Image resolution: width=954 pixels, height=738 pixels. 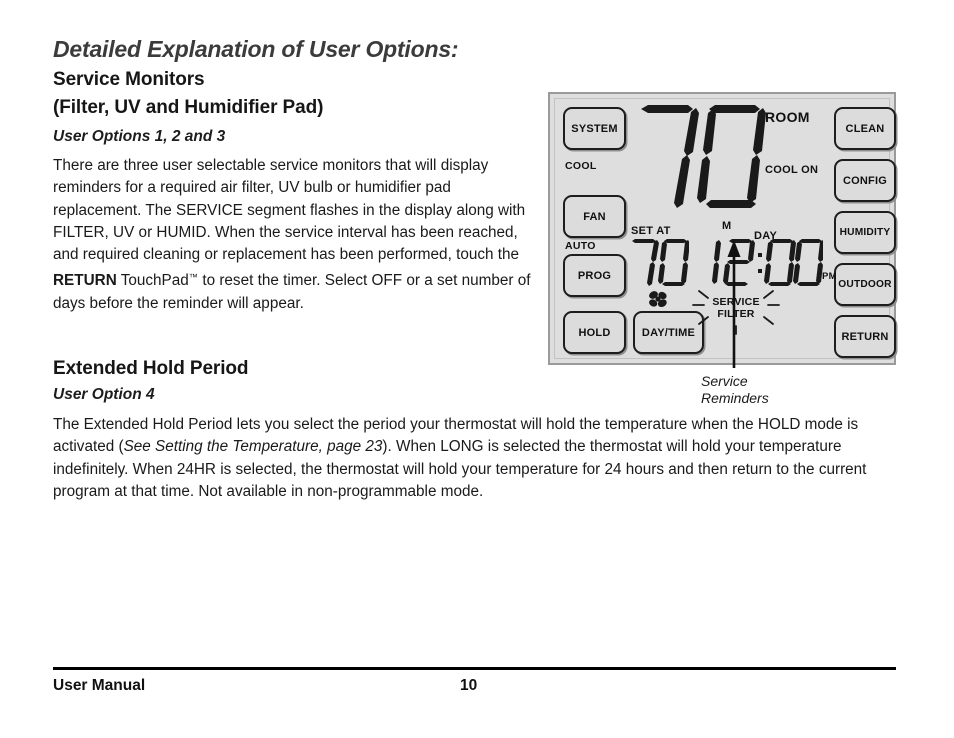 What do you see at coordinates (787, 117) in the screenshot?
I see `lcd-label-room: ROOM` at bounding box center [787, 117].